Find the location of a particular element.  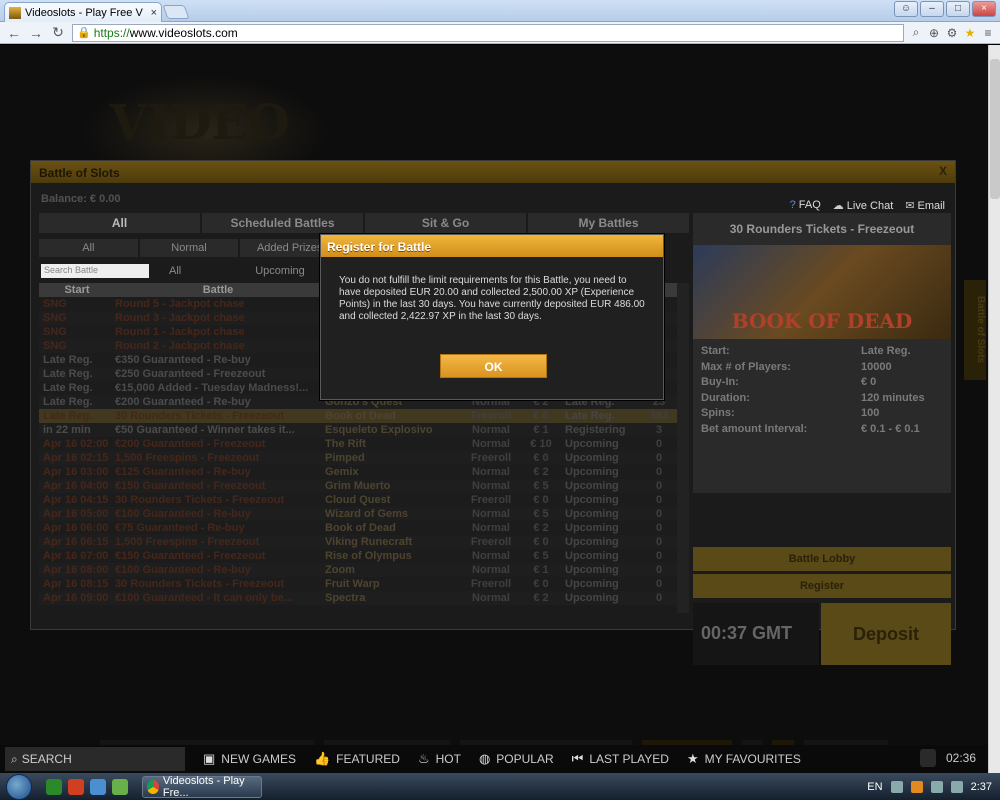

taskbar-clock: 2:37 is located at coordinates (981, 787).